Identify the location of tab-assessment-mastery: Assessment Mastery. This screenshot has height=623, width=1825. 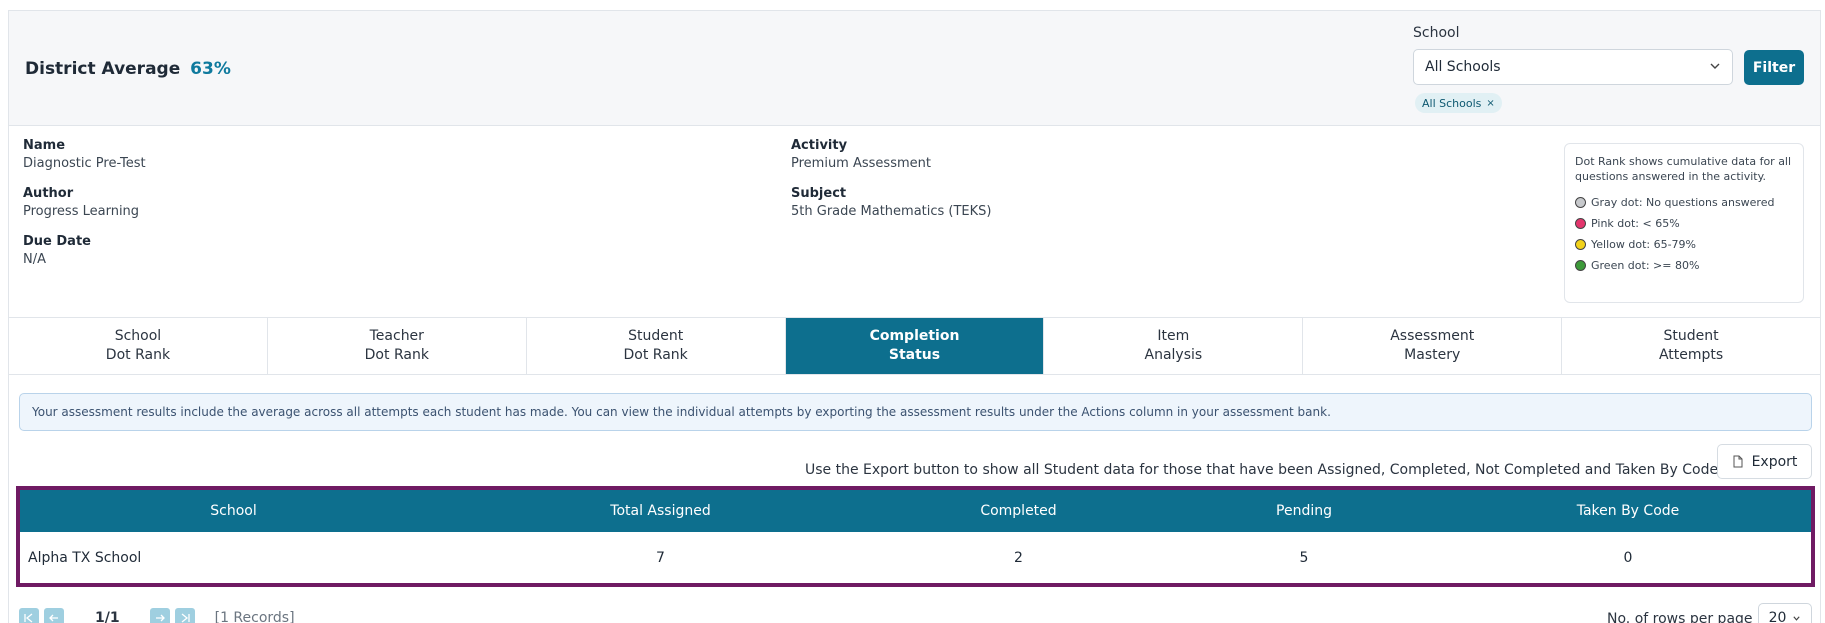
(1433, 346).